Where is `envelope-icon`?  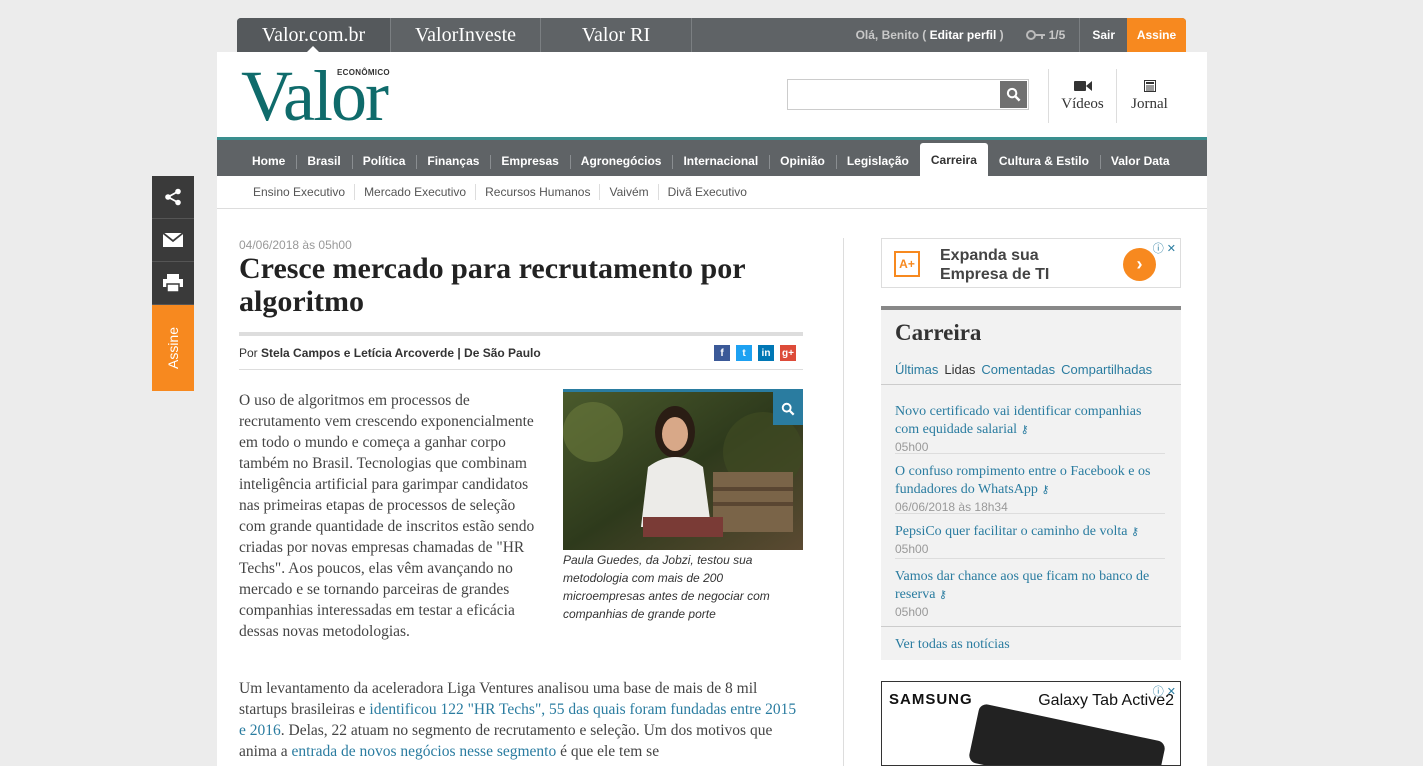
envelope-icon is located at coordinates (173, 240).